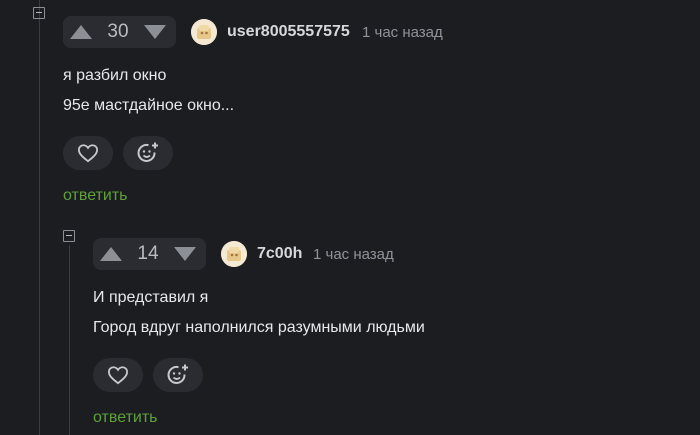  I want to click on heart-icon, so click(118, 375).